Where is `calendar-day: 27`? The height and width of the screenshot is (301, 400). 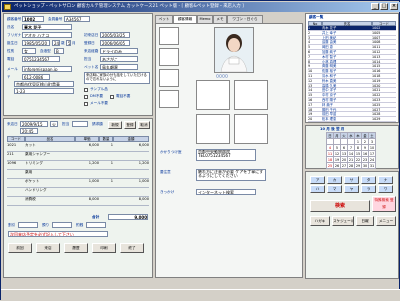 calendar-day: 27 is located at coordinates (344, 165).